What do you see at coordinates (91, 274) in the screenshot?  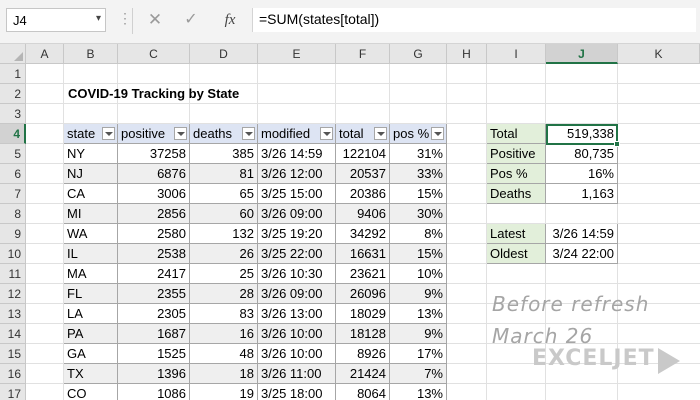 I see `table-cell: MA` at bounding box center [91, 274].